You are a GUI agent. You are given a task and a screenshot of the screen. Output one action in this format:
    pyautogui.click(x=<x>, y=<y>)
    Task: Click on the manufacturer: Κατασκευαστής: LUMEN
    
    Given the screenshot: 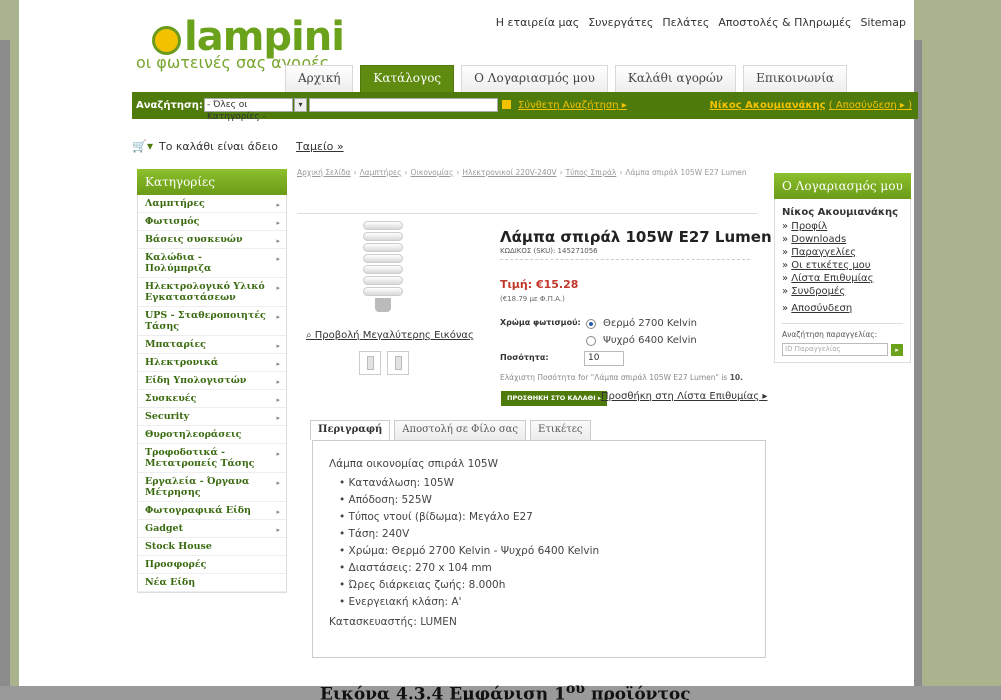 What is the action you would take?
    pyautogui.click(x=393, y=622)
    